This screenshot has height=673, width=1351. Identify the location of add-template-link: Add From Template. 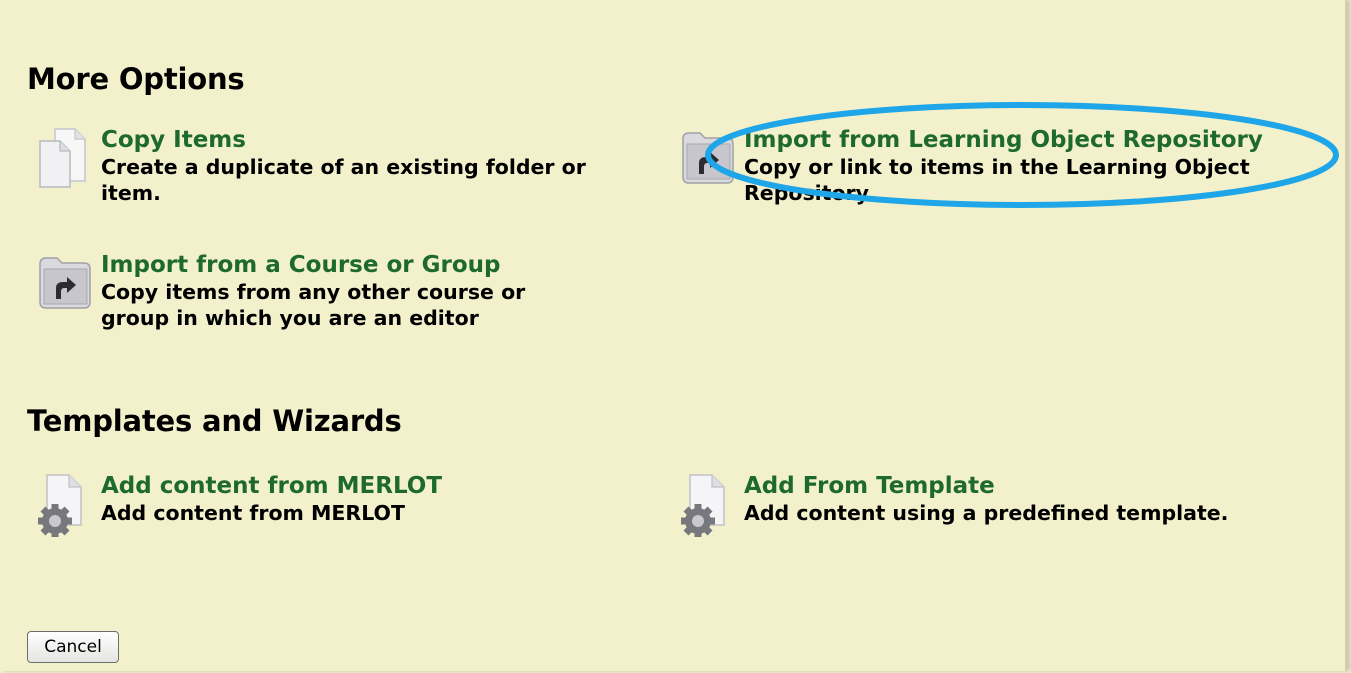
(1024, 486).